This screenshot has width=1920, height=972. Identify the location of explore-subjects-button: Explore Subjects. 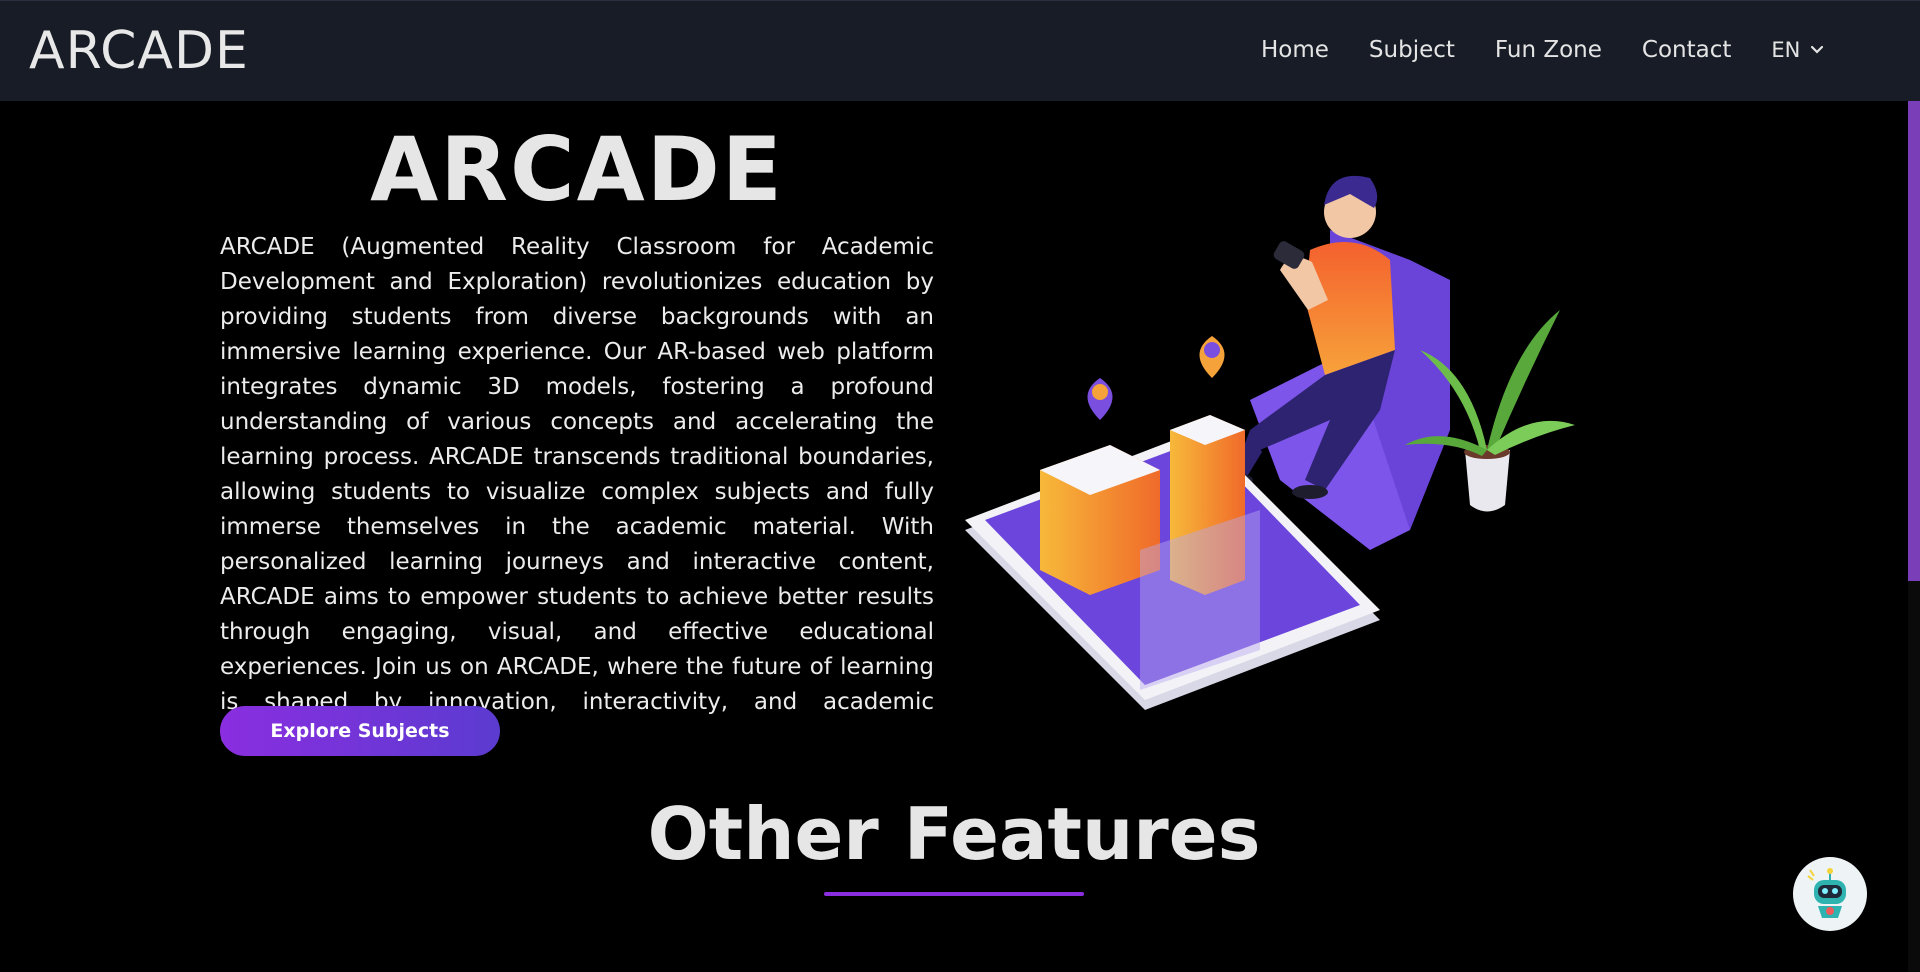
(360, 731).